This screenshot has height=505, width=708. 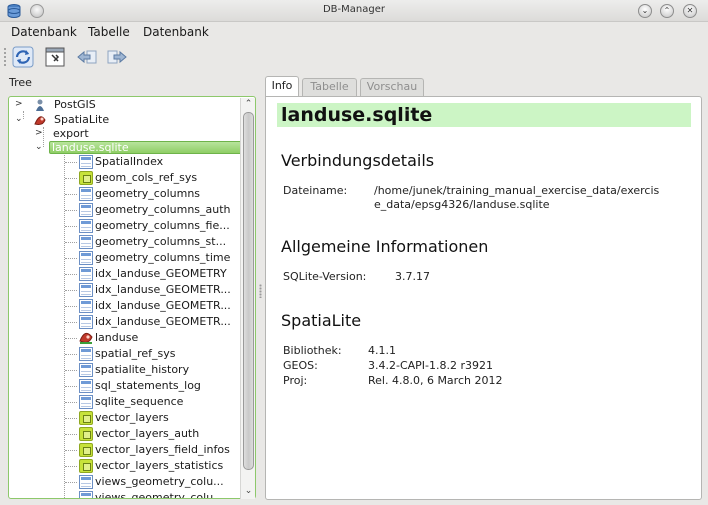 I want to click on chevron-down-icon: ⌄, so click(x=645, y=10).